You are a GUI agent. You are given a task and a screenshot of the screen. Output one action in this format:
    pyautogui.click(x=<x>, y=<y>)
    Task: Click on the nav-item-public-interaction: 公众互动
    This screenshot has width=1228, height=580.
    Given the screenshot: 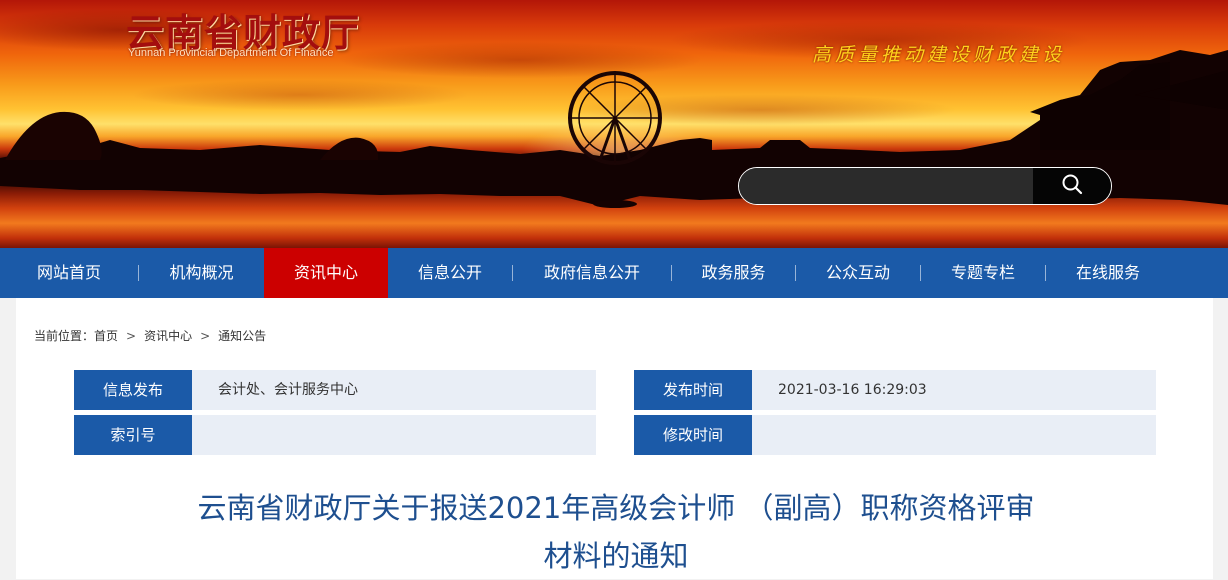 What is the action you would take?
    pyautogui.click(x=858, y=273)
    